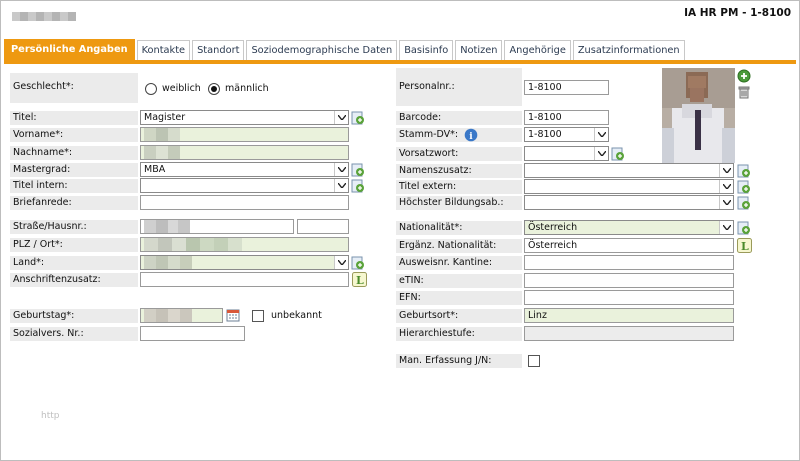 This screenshot has width=800, height=461. Describe the element at coordinates (244, 152) in the screenshot. I see `last-name-input` at that location.